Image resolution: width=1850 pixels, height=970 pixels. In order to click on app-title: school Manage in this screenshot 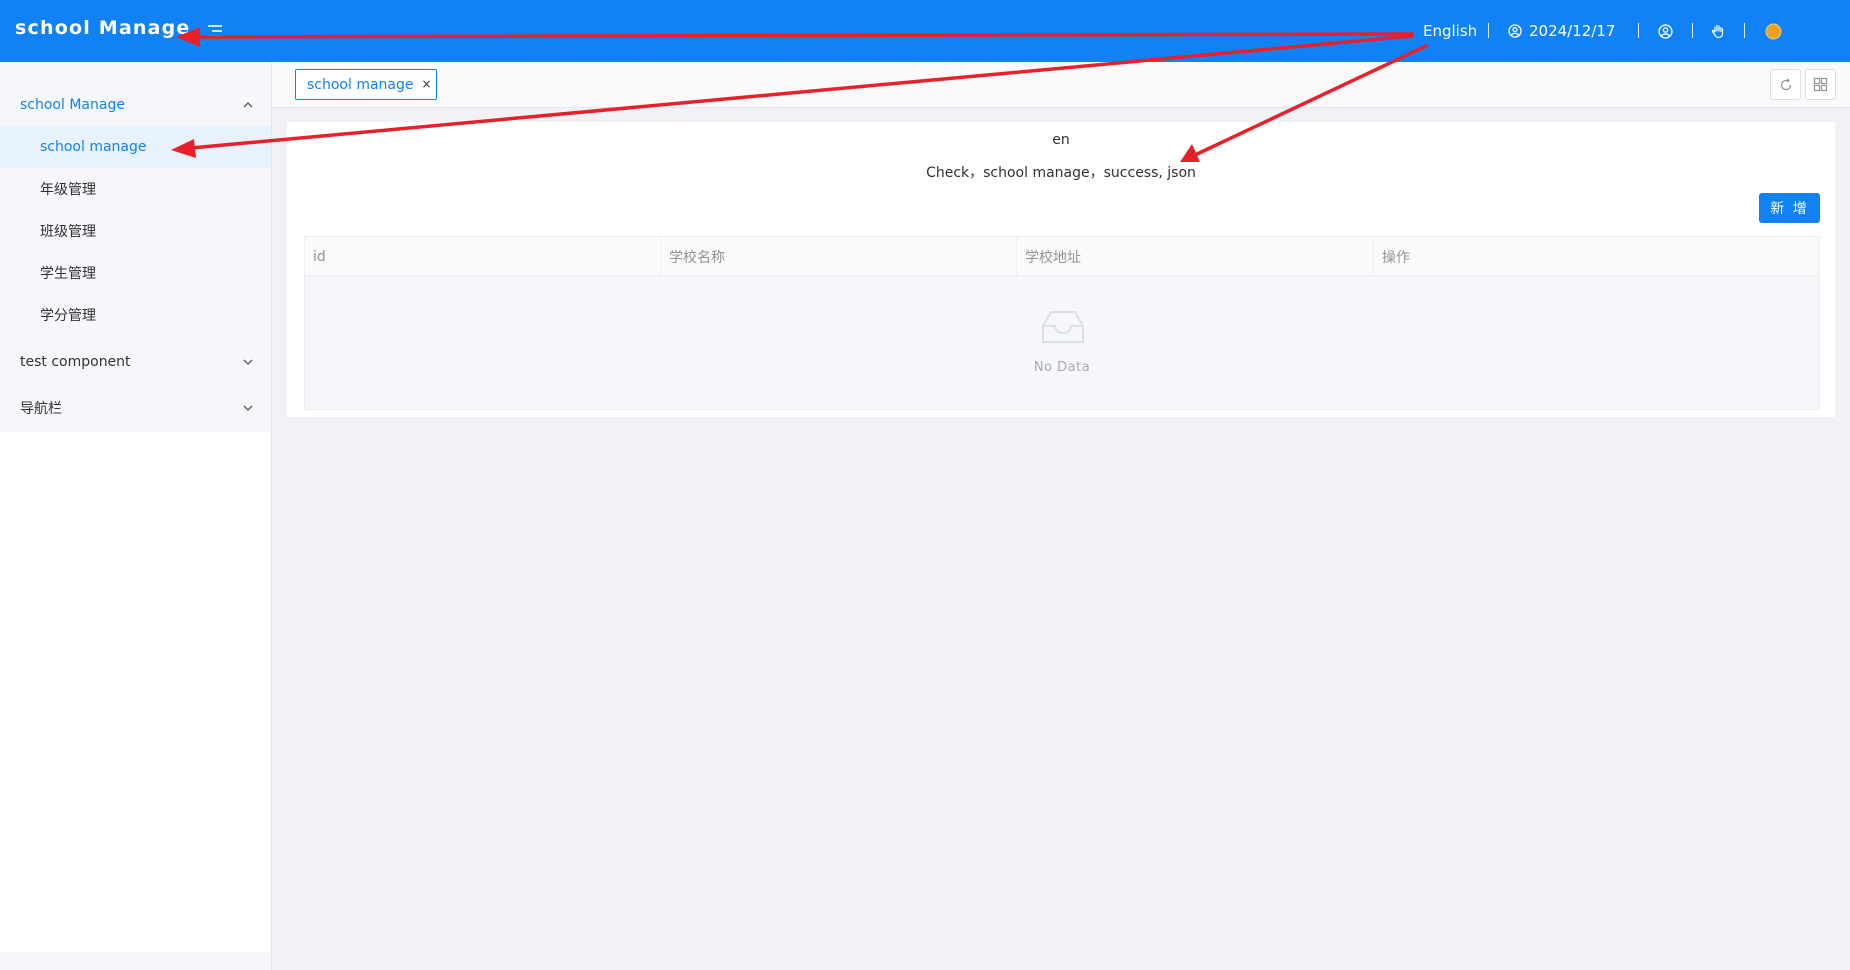, I will do `click(103, 28)`.